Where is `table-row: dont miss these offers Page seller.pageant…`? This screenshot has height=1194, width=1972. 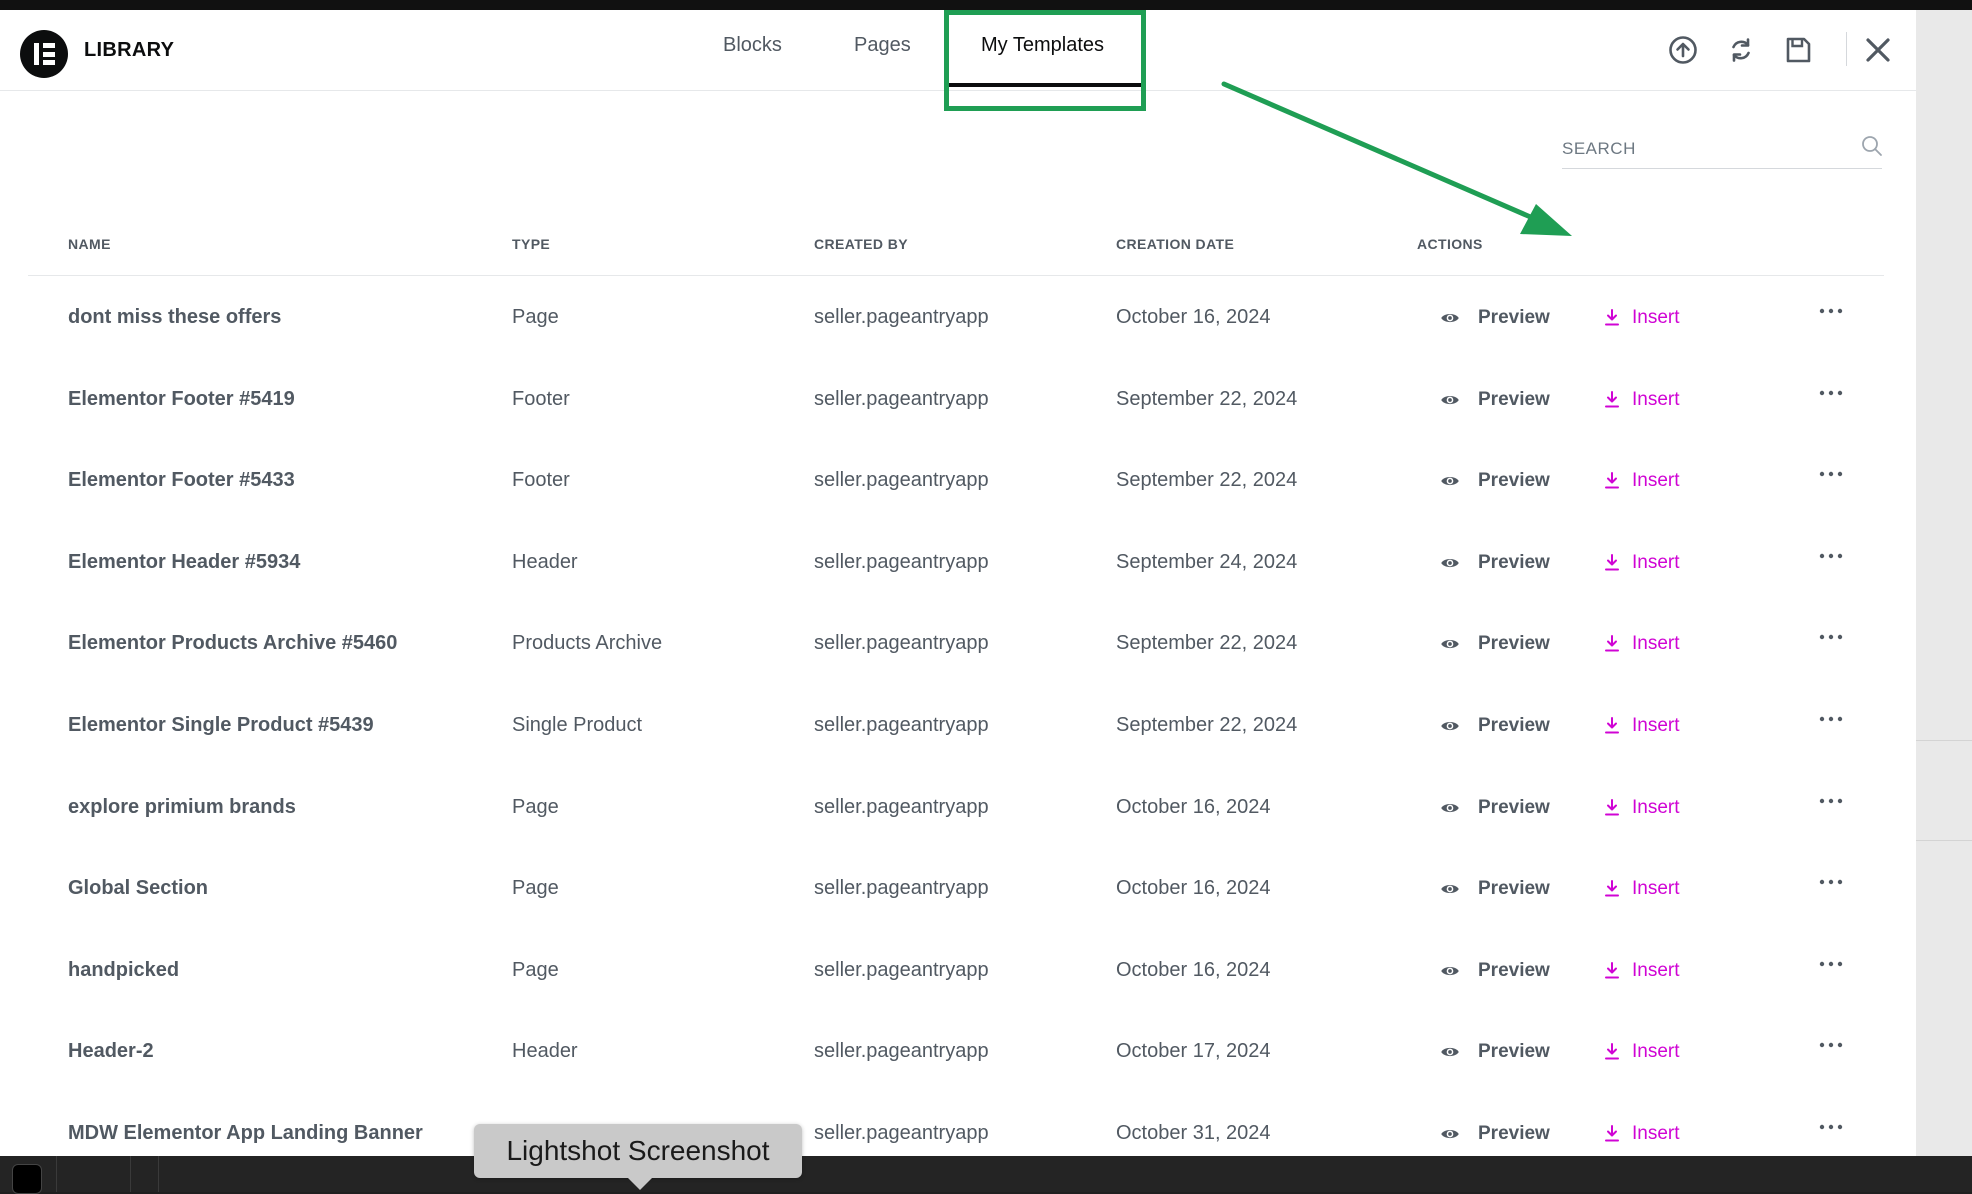
table-row: dont miss these offers Page seller.pageant… is located at coordinates (958, 317).